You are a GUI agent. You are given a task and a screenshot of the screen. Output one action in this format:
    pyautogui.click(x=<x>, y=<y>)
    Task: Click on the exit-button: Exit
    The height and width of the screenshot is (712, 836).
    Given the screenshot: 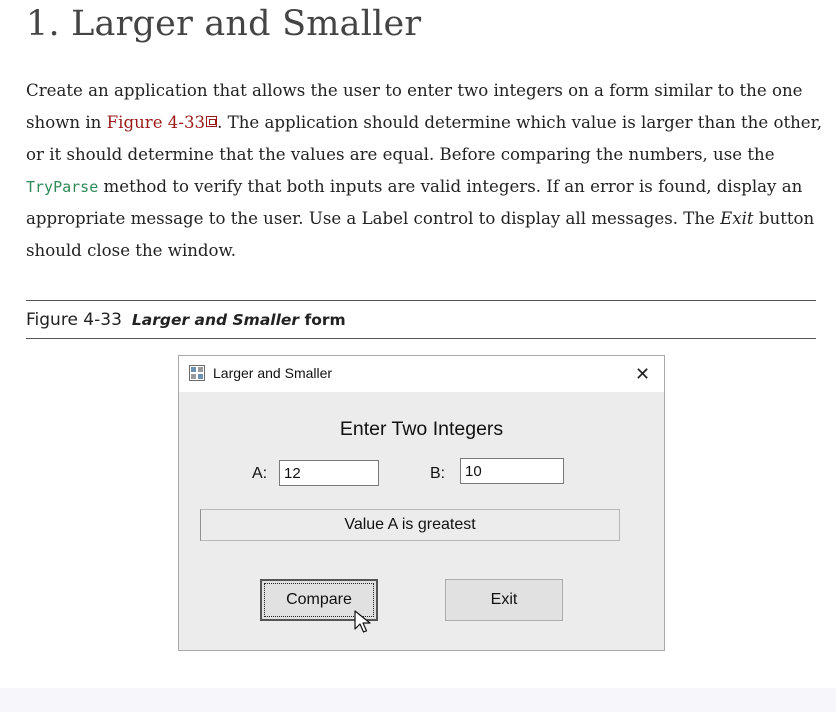 What is the action you would take?
    pyautogui.click(x=504, y=600)
    